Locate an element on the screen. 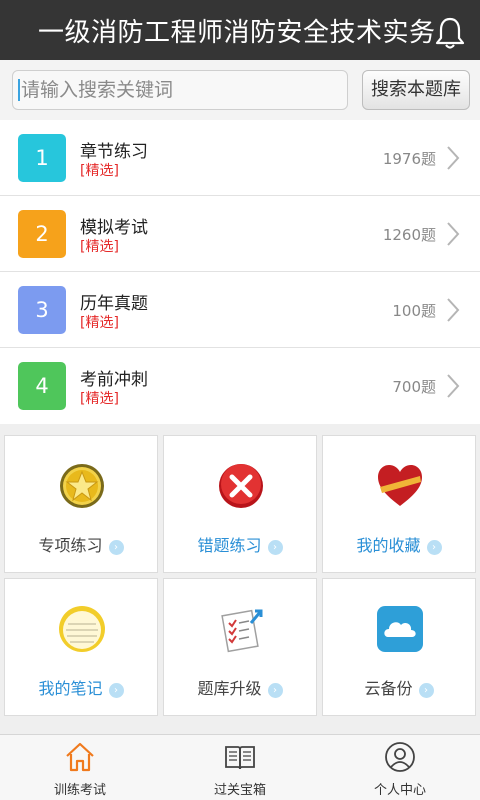 This screenshot has width=480, height=800. grid-item-label: 题库升级 › is located at coordinates (240, 687).